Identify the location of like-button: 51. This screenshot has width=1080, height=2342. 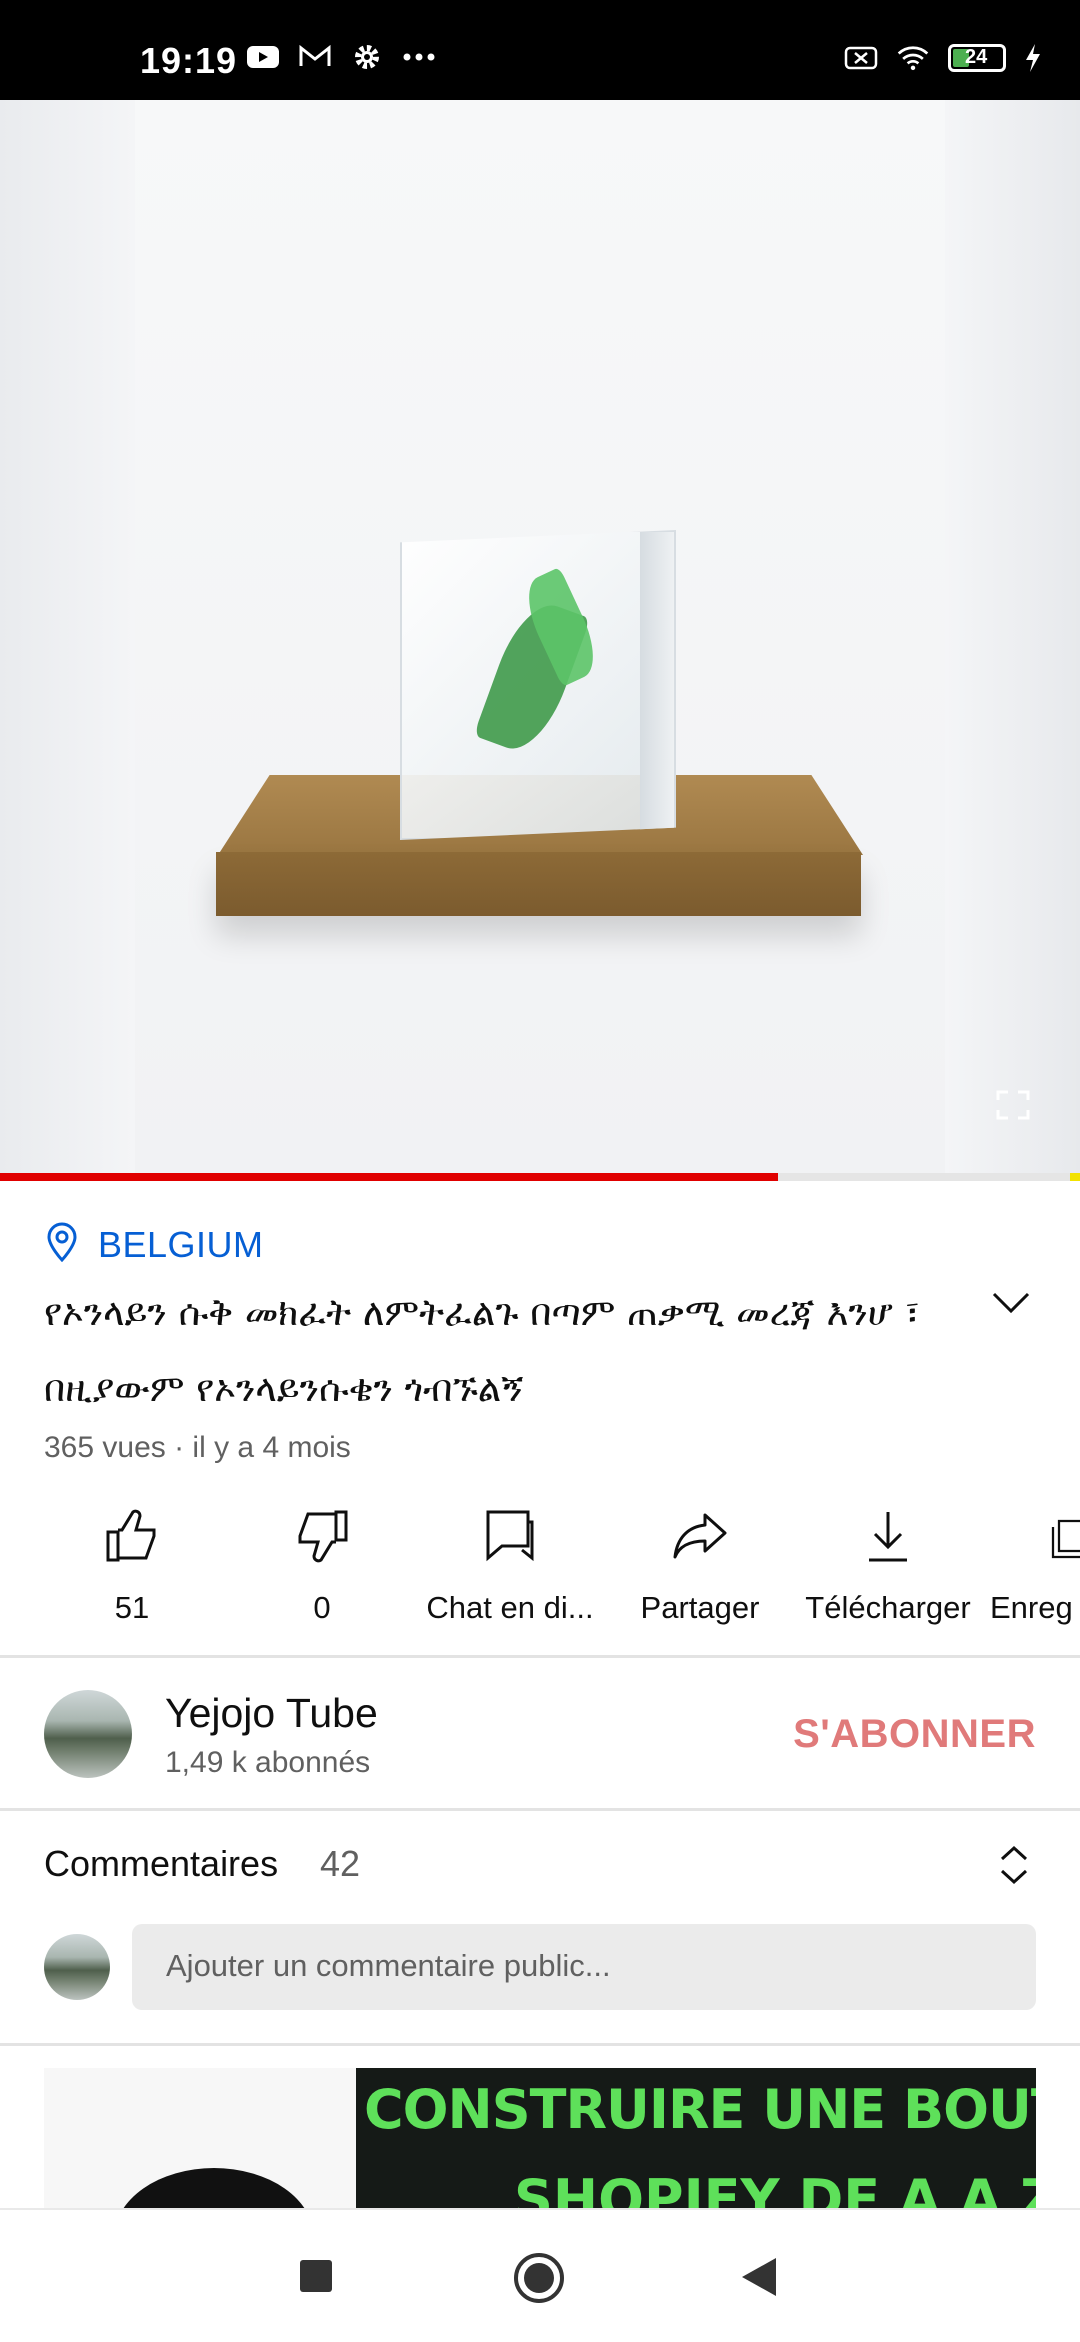
(132, 1563).